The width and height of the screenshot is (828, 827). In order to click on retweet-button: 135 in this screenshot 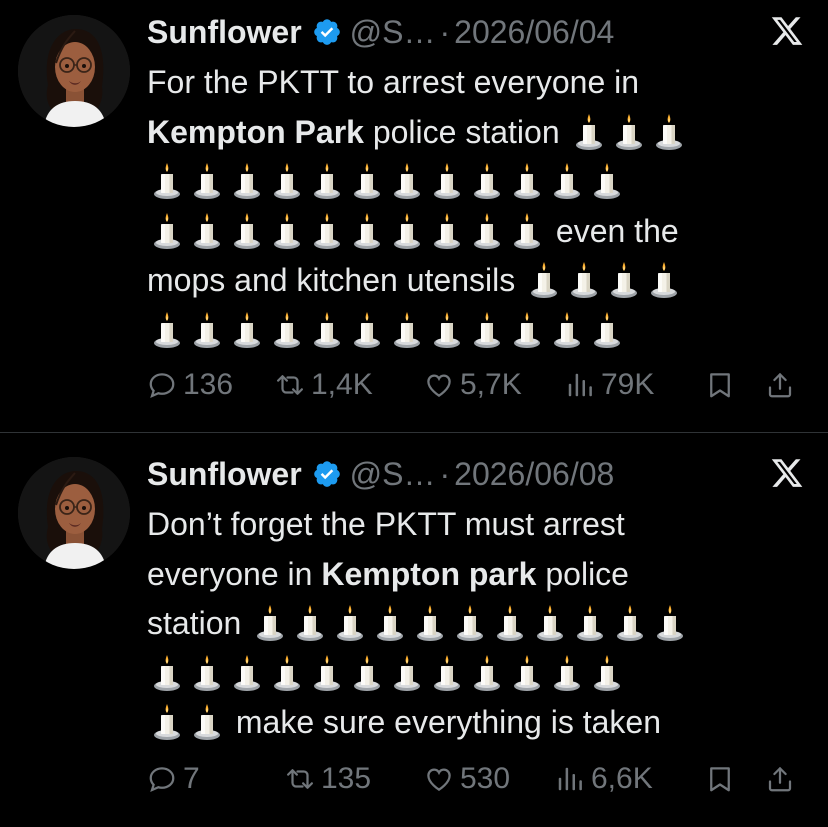, I will do `click(328, 779)`.